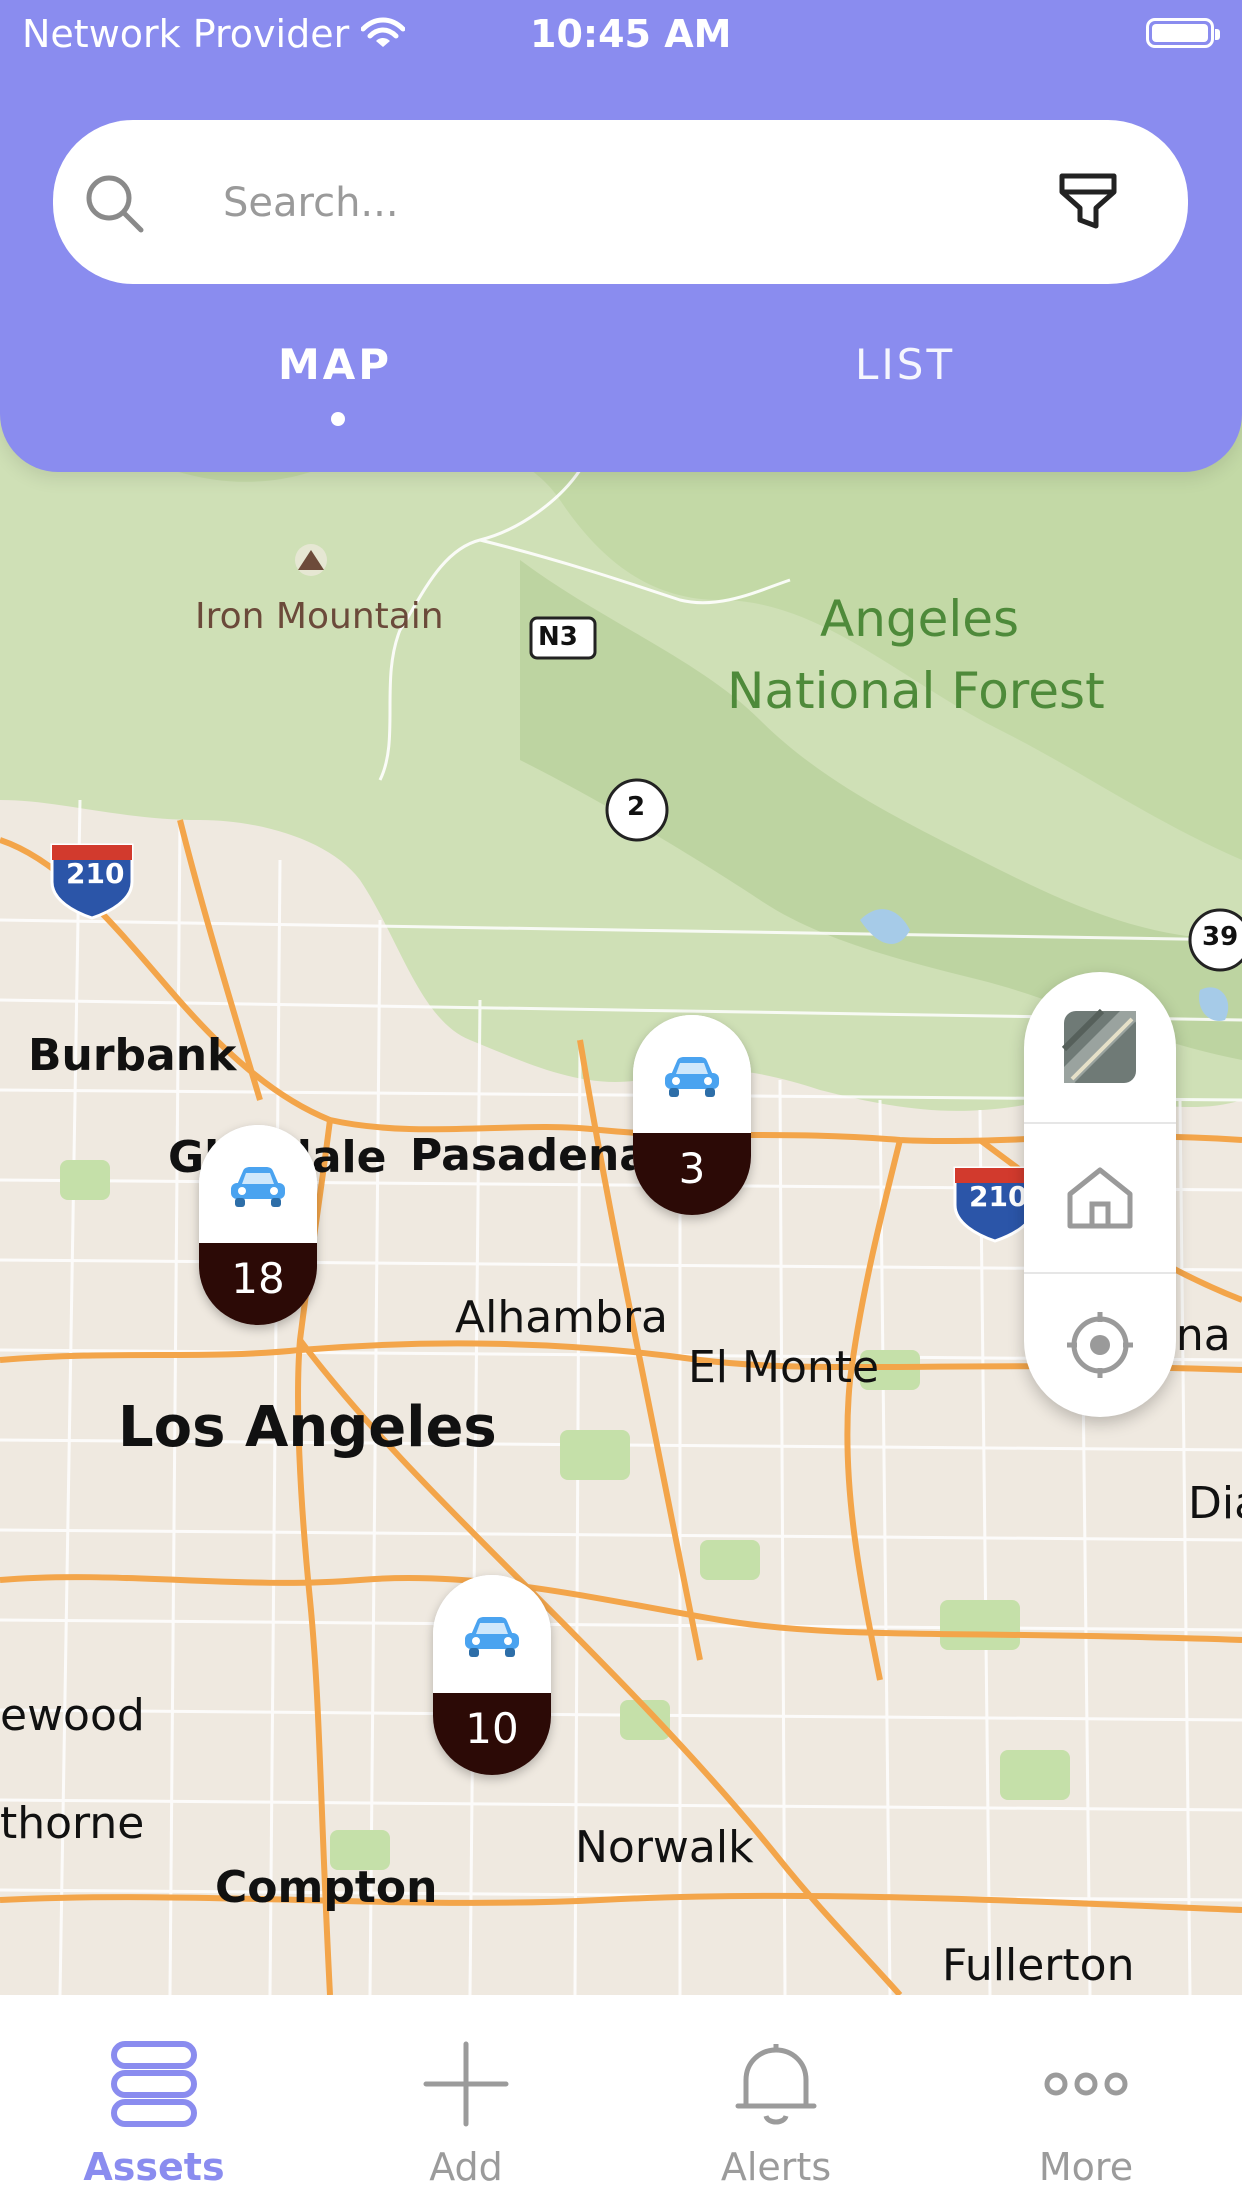  I want to click on label-norwalk: Norwalk, so click(664, 1847).